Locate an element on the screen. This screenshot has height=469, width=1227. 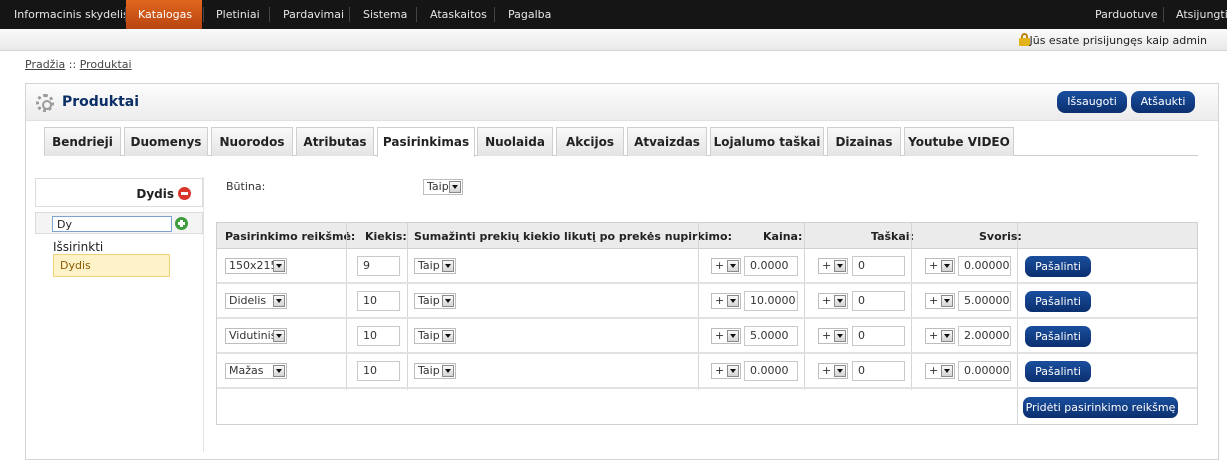
add-icon is located at coordinates (181, 223).